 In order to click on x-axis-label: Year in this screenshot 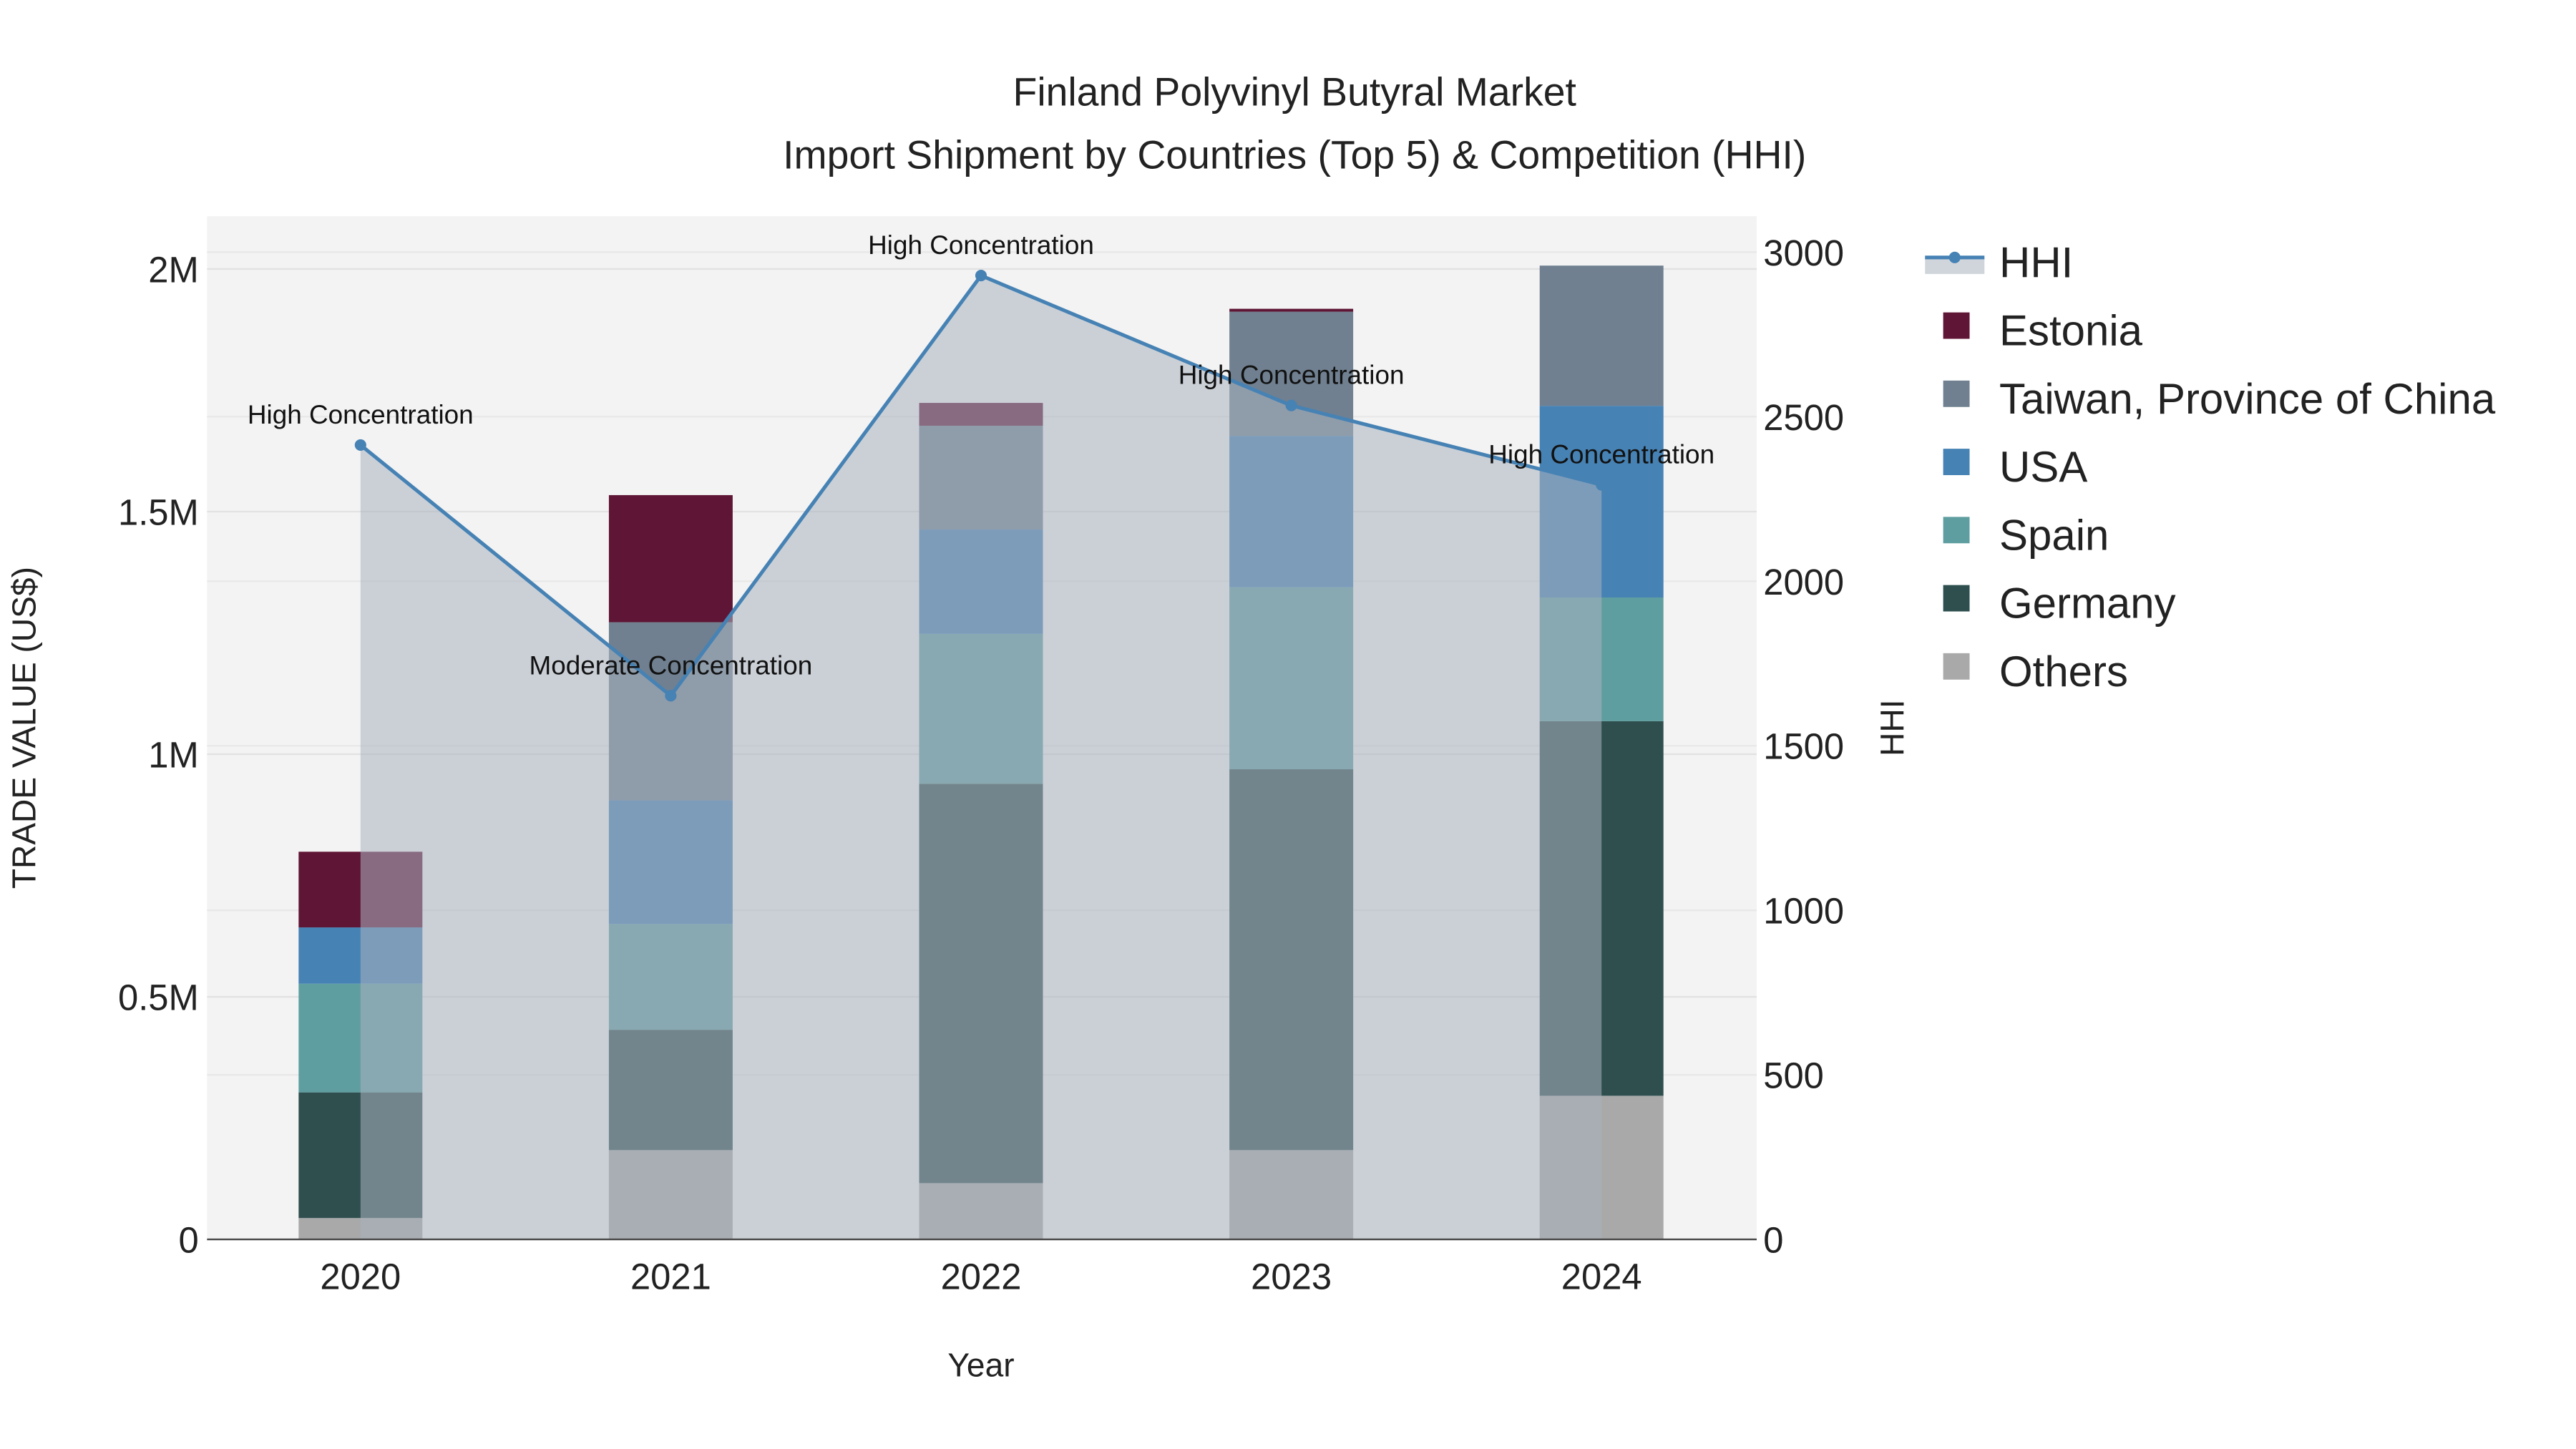, I will do `click(981, 1365)`.